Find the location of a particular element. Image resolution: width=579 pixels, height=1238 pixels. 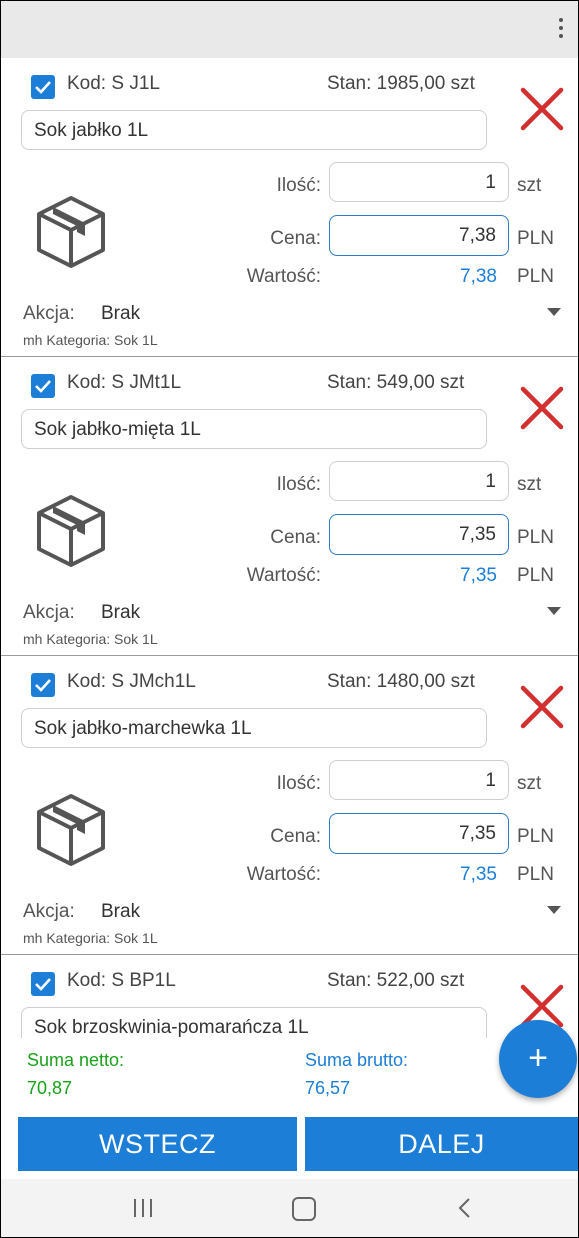

product-name-field: Sok brzoskwinia-pomarańcza 1L is located at coordinates (254, 1022).